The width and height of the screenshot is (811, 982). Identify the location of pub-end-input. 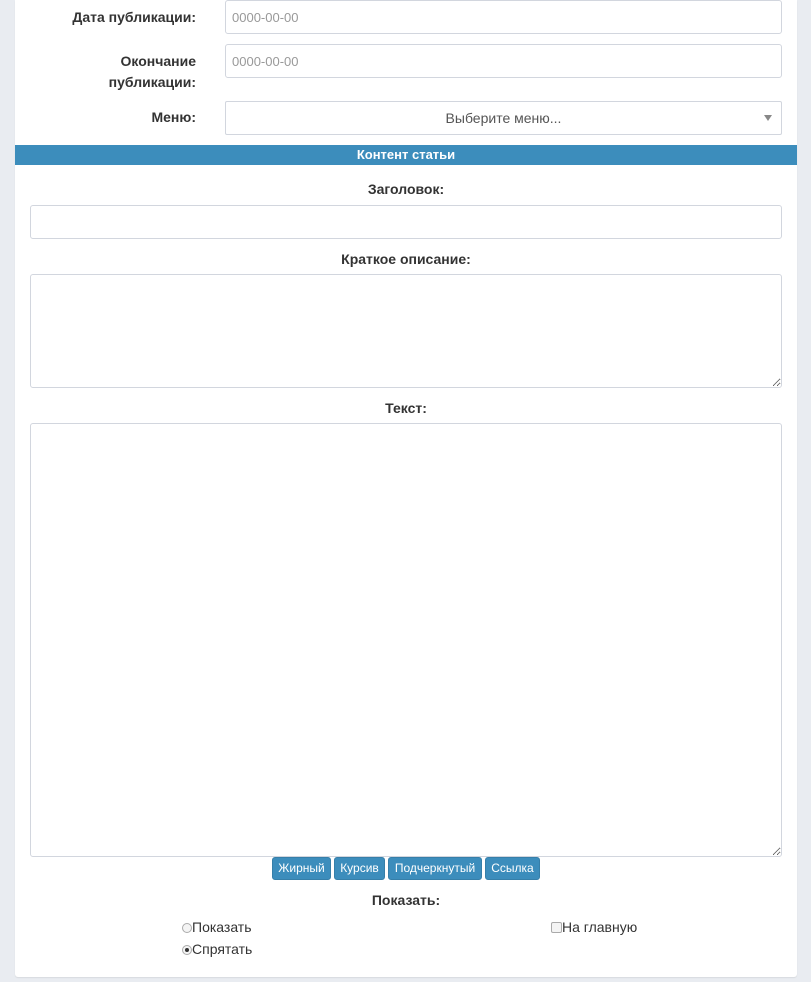
(503, 61).